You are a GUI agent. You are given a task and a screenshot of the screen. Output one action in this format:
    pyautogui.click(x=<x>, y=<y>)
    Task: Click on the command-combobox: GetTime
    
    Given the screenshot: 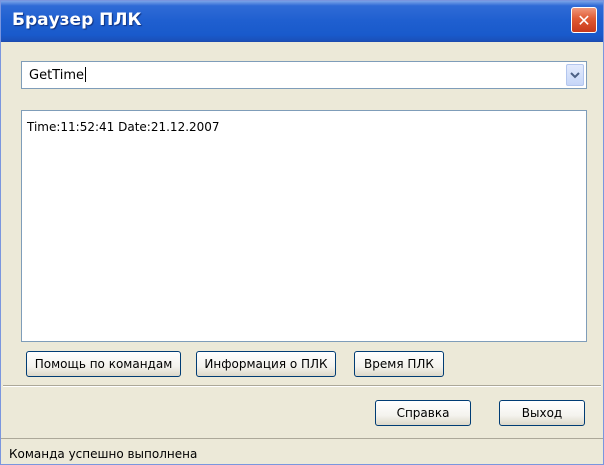 What is the action you would take?
    pyautogui.click(x=304, y=75)
    